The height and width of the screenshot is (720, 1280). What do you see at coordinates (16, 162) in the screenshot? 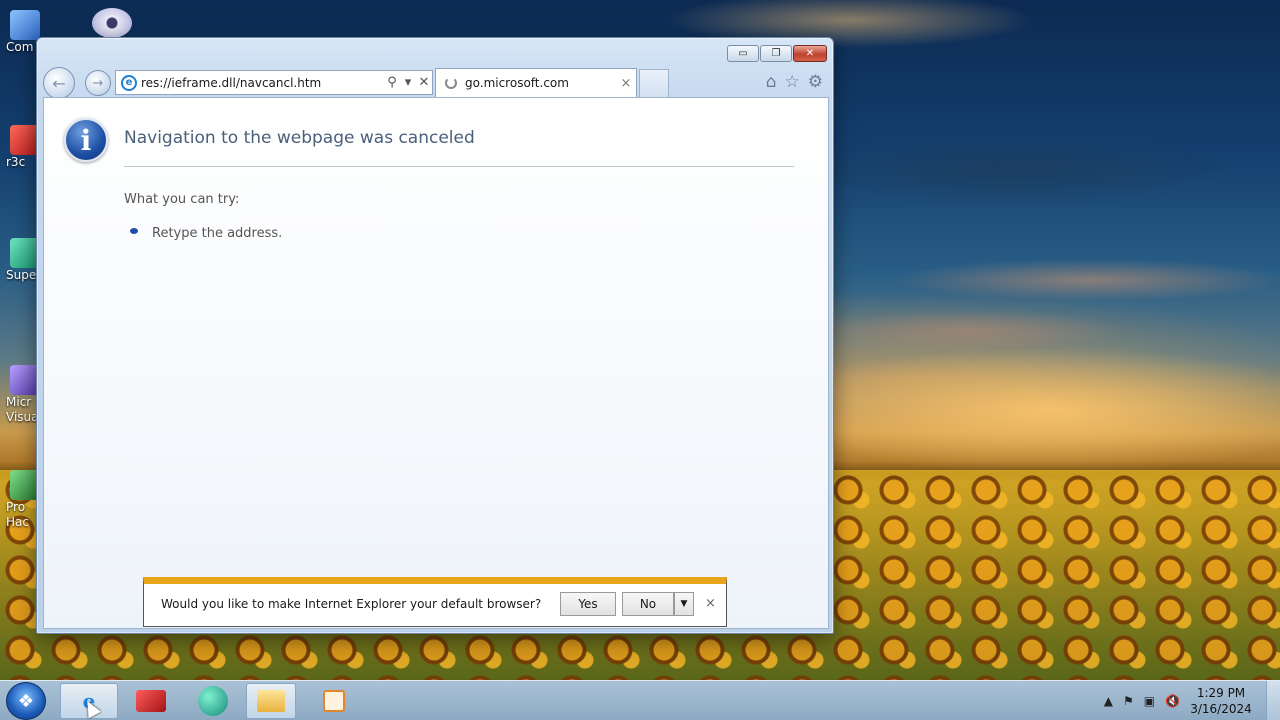
I see `desktop-icon-label: r3c` at bounding box center [16, 162].